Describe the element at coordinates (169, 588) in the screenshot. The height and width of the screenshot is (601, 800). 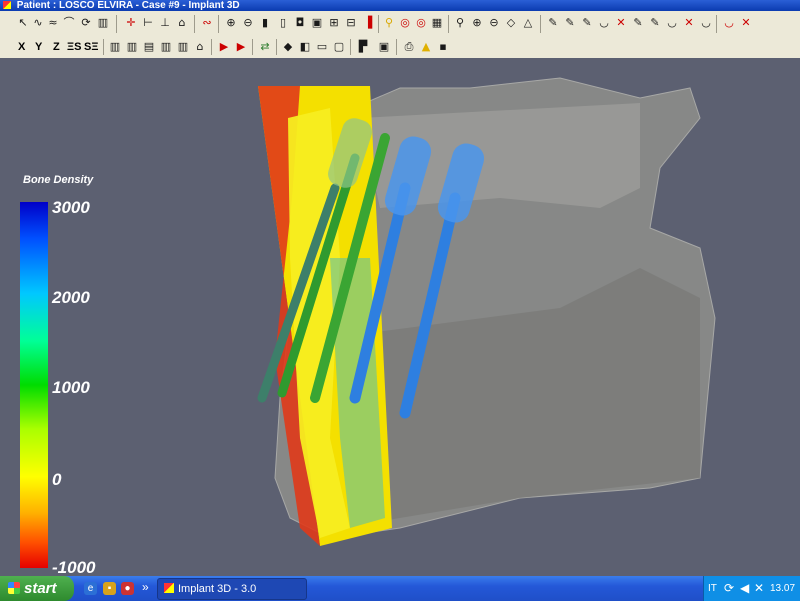
I see `implant3d-app-icon` at that location.